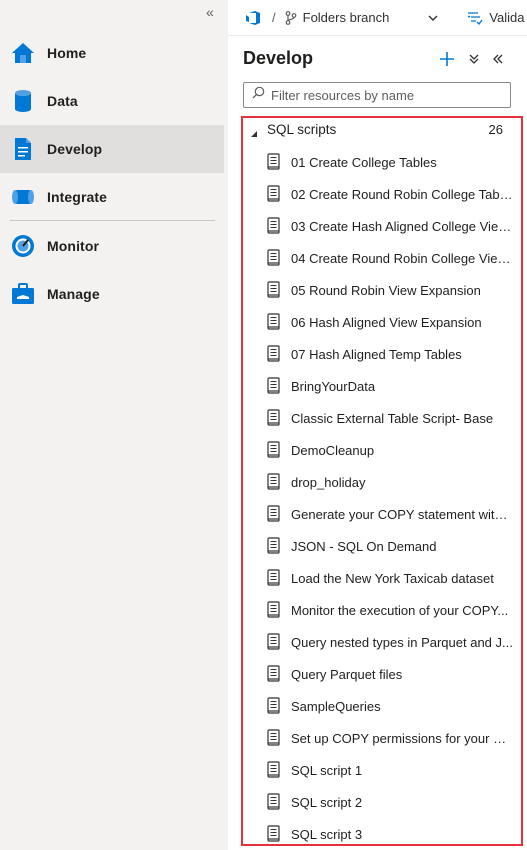 Image resolution: width=527 pixels, height=850 pixels. I want to click on nav-item-monitor: Monitor, so click(112, 246).